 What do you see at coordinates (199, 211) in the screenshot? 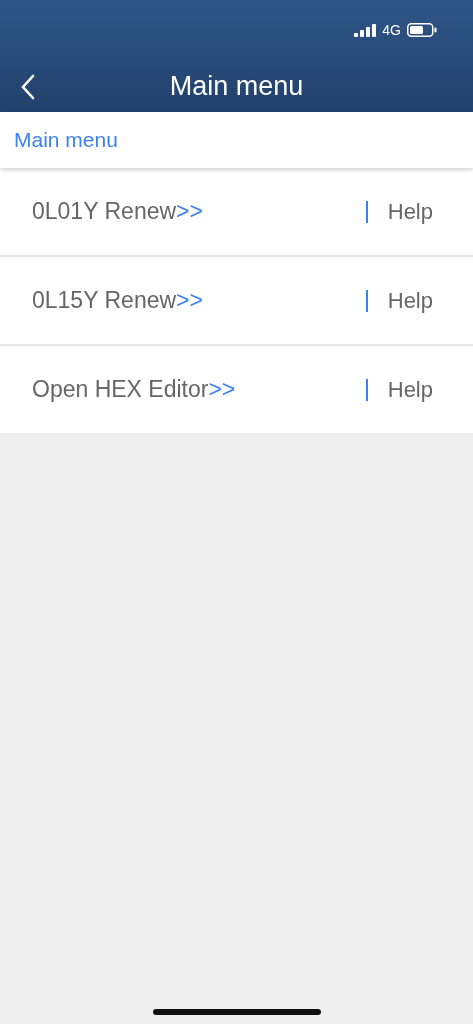
I see `menu-item-link: 0L01Y Renew>>` at bounding box center [199, 211].